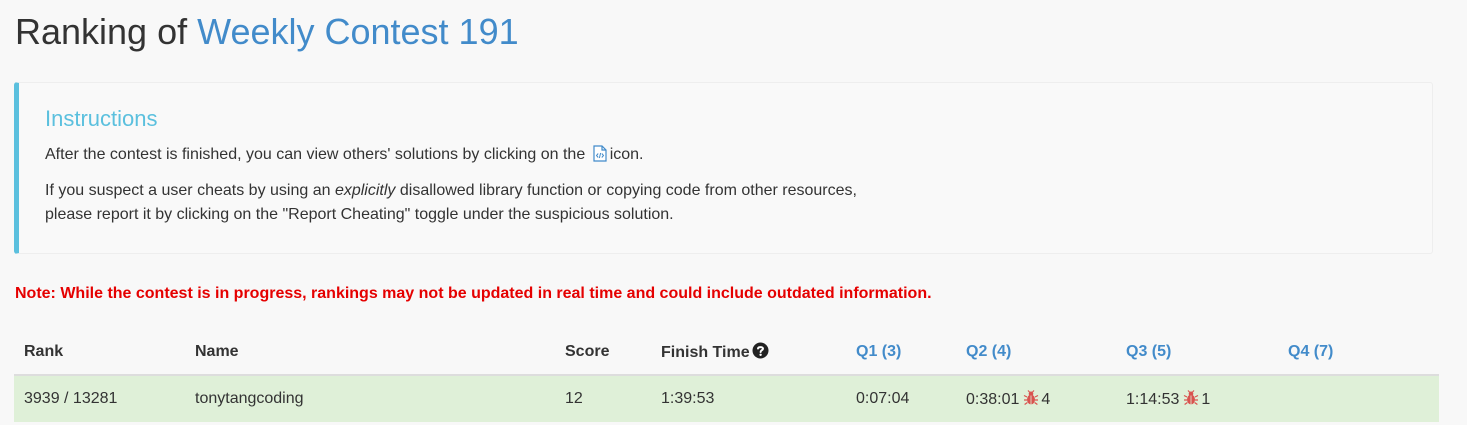 The height and width of the screenshot is (425, 1467). Describe the element at coordinates (1358, 398) in the screenshot. I see `q4-cell` at that location.